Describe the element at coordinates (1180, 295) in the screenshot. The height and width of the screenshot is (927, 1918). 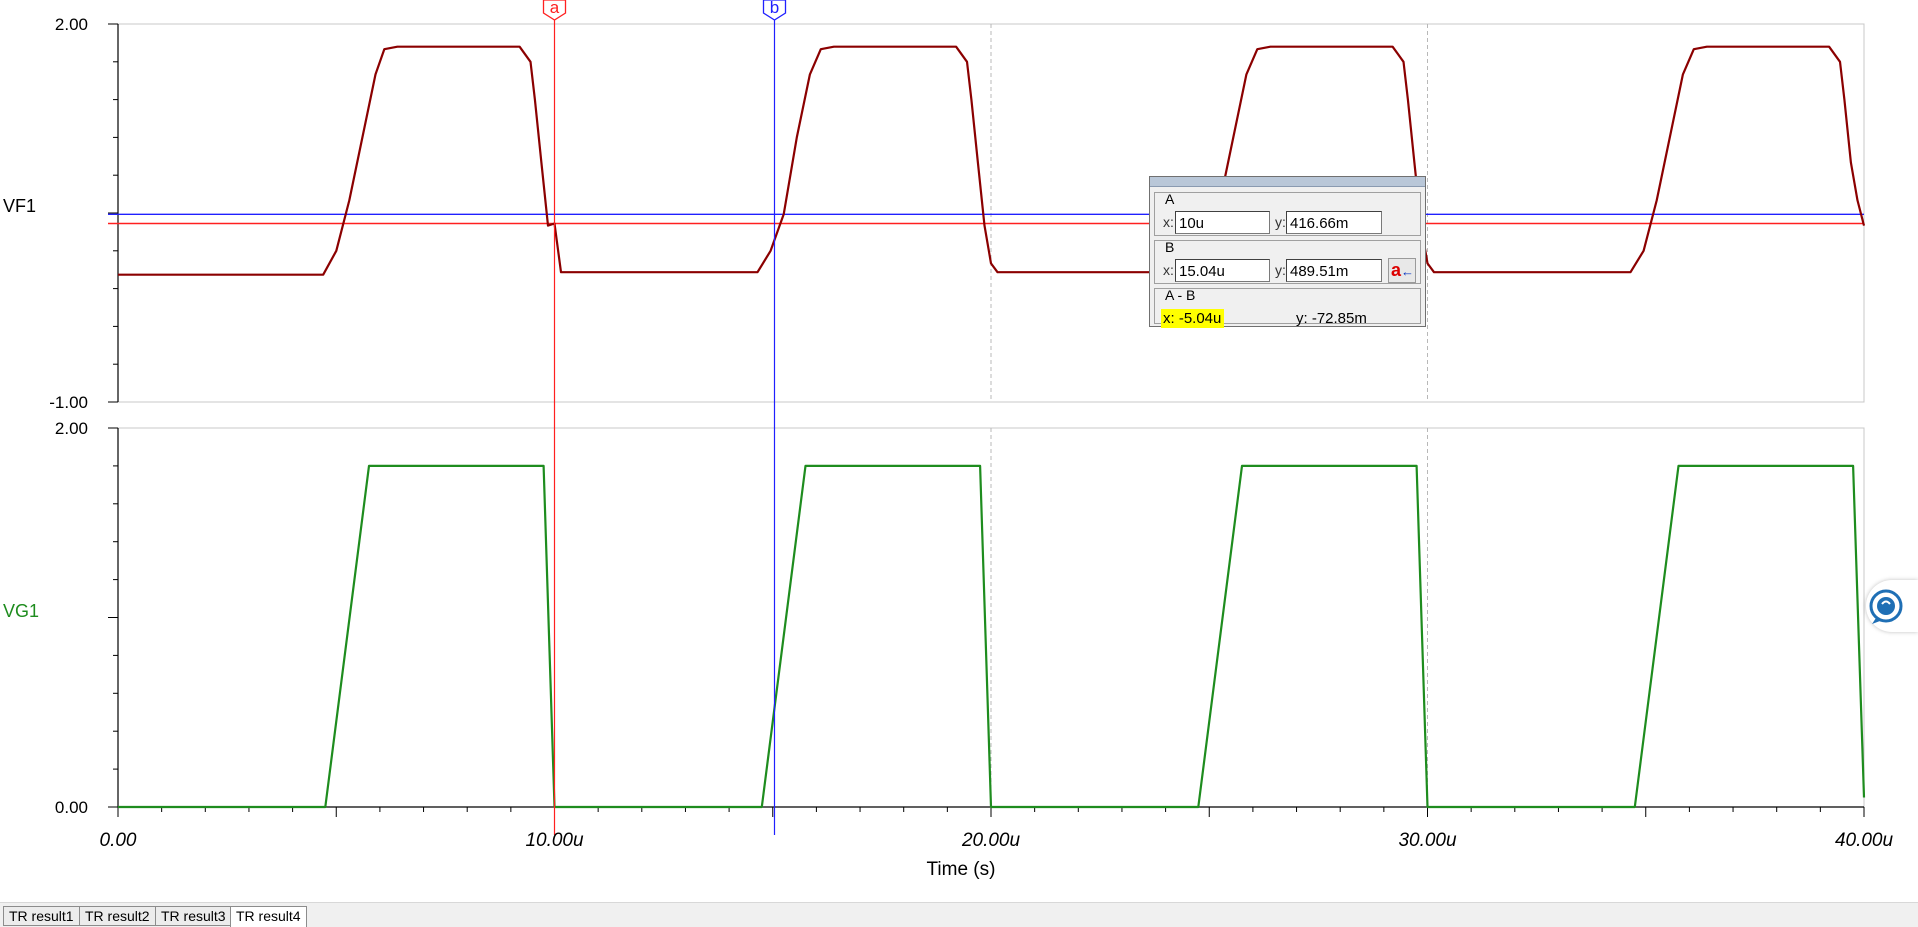
I see `cursor-diff-group-label: A - B` at that location.